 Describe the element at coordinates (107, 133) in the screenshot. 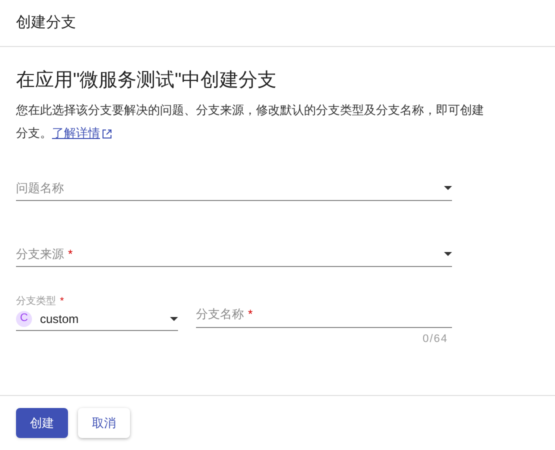

I see `external-link-icon` at that location.